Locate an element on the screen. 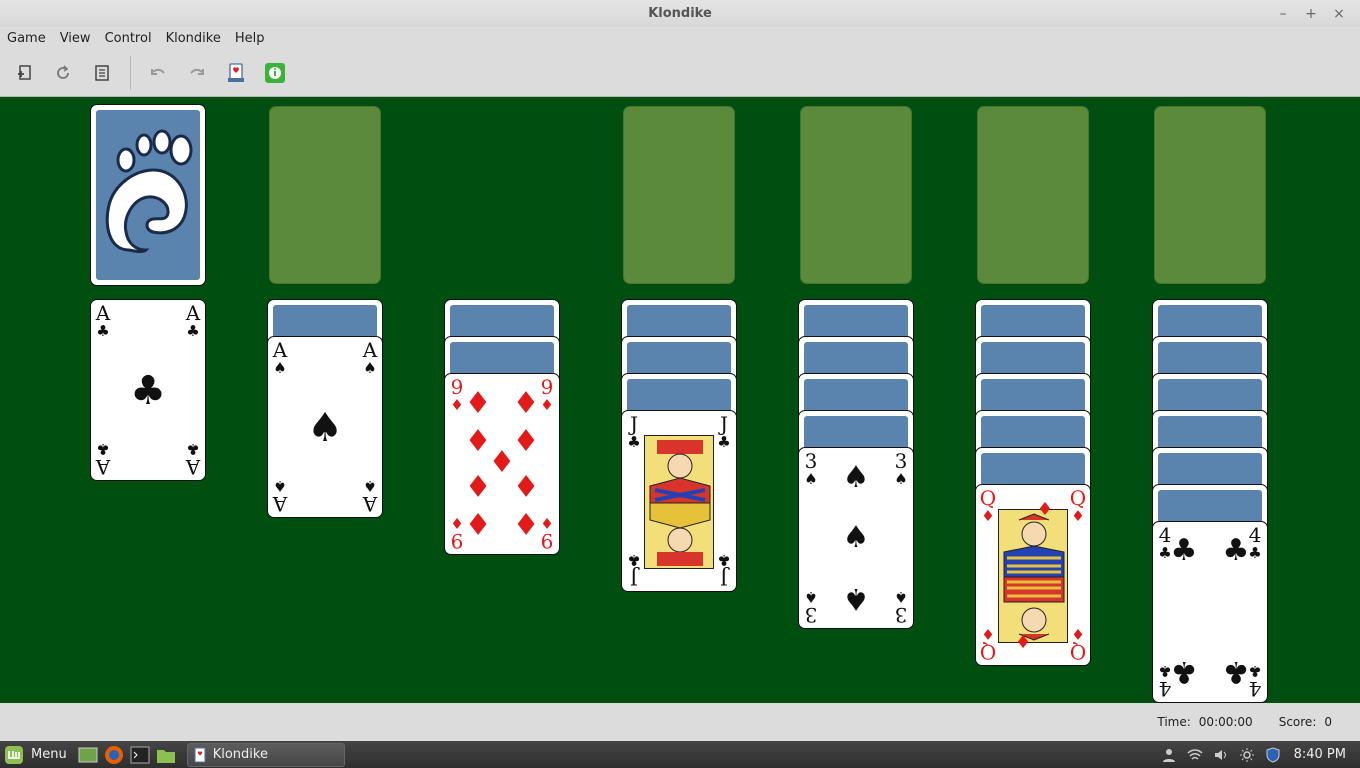  menu-bar: Game View Control Klondike Help is located at coordinates (680, 38).